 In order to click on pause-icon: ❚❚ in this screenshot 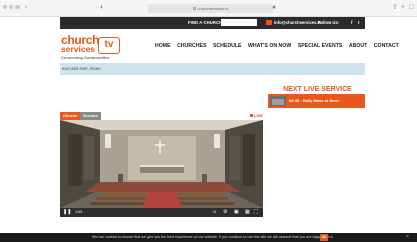, I will do `click(67, 212)`.